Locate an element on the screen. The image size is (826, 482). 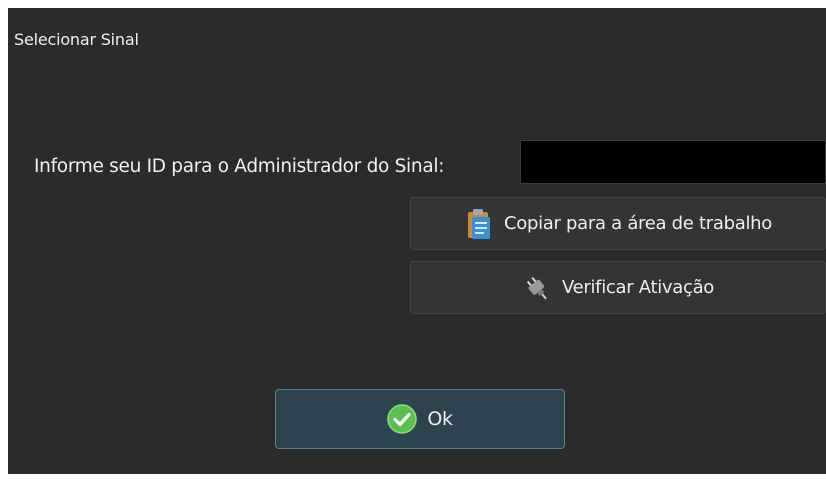
ok-button: Ok is located at coordinates (420, 419).